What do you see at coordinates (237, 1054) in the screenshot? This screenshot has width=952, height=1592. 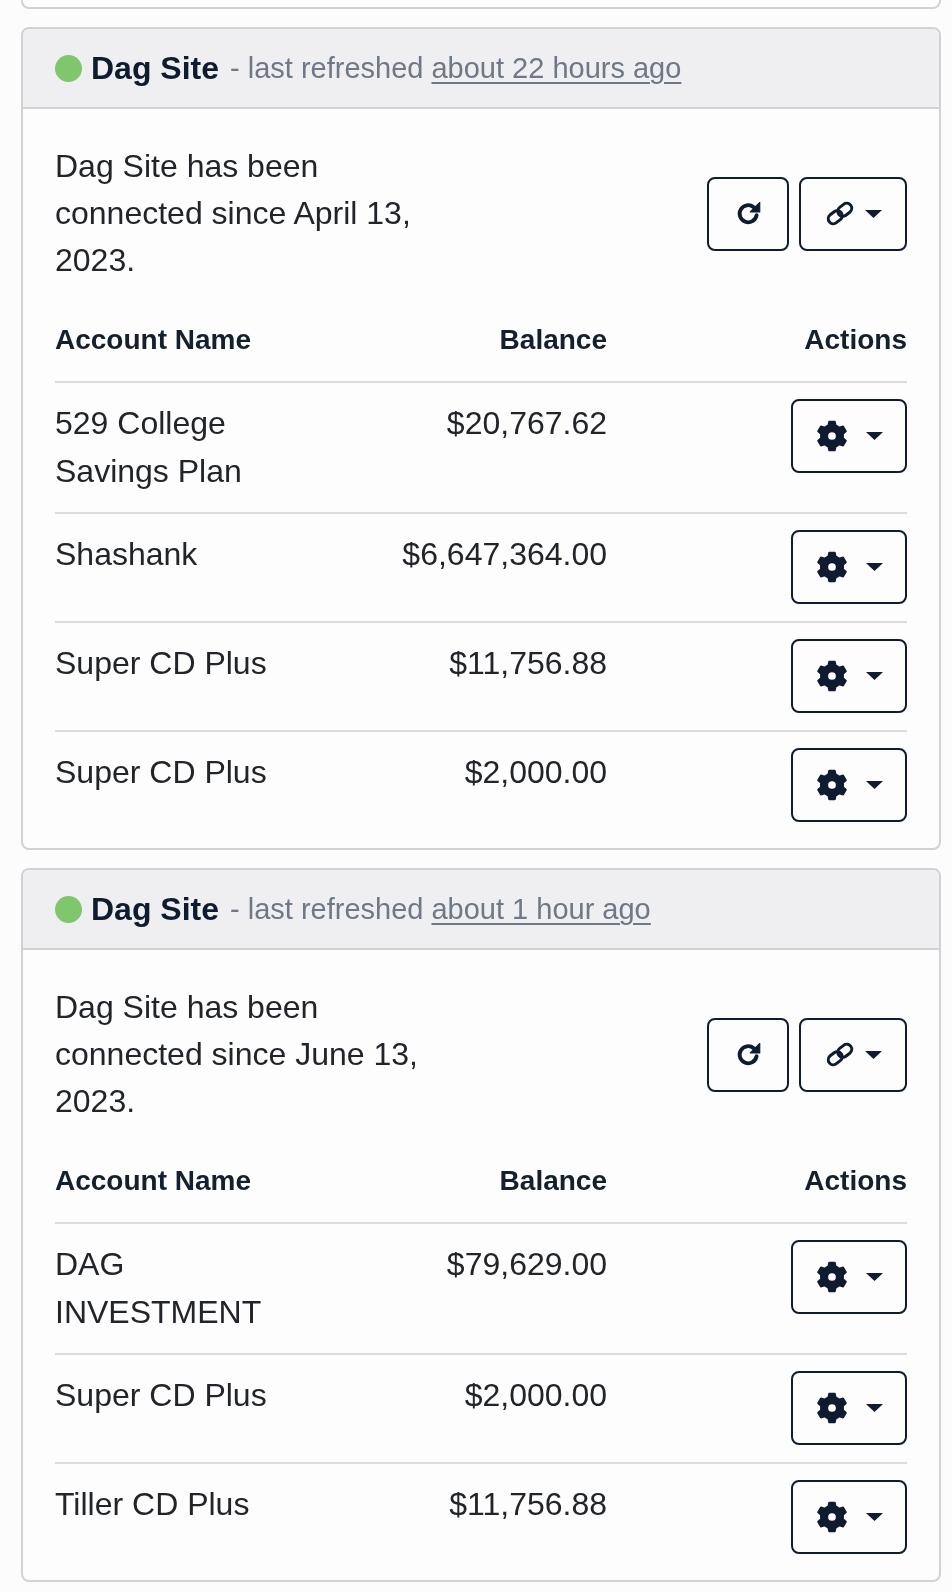 I see `connection-description: Dag Site has been connected since June 13, 2023.` at bounding box center [237, 1054].